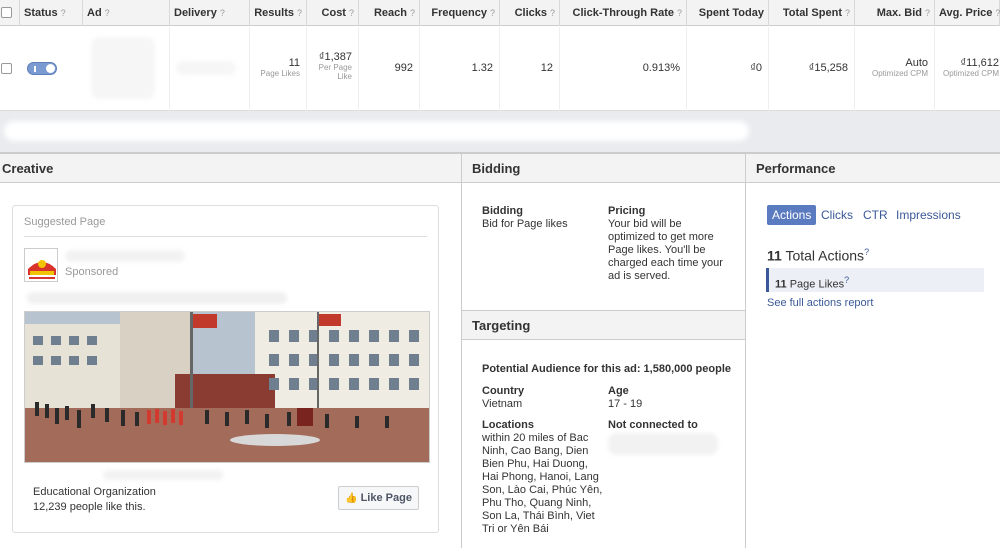  I want to click on frequency-cell: 1.32, so click(460, 69).